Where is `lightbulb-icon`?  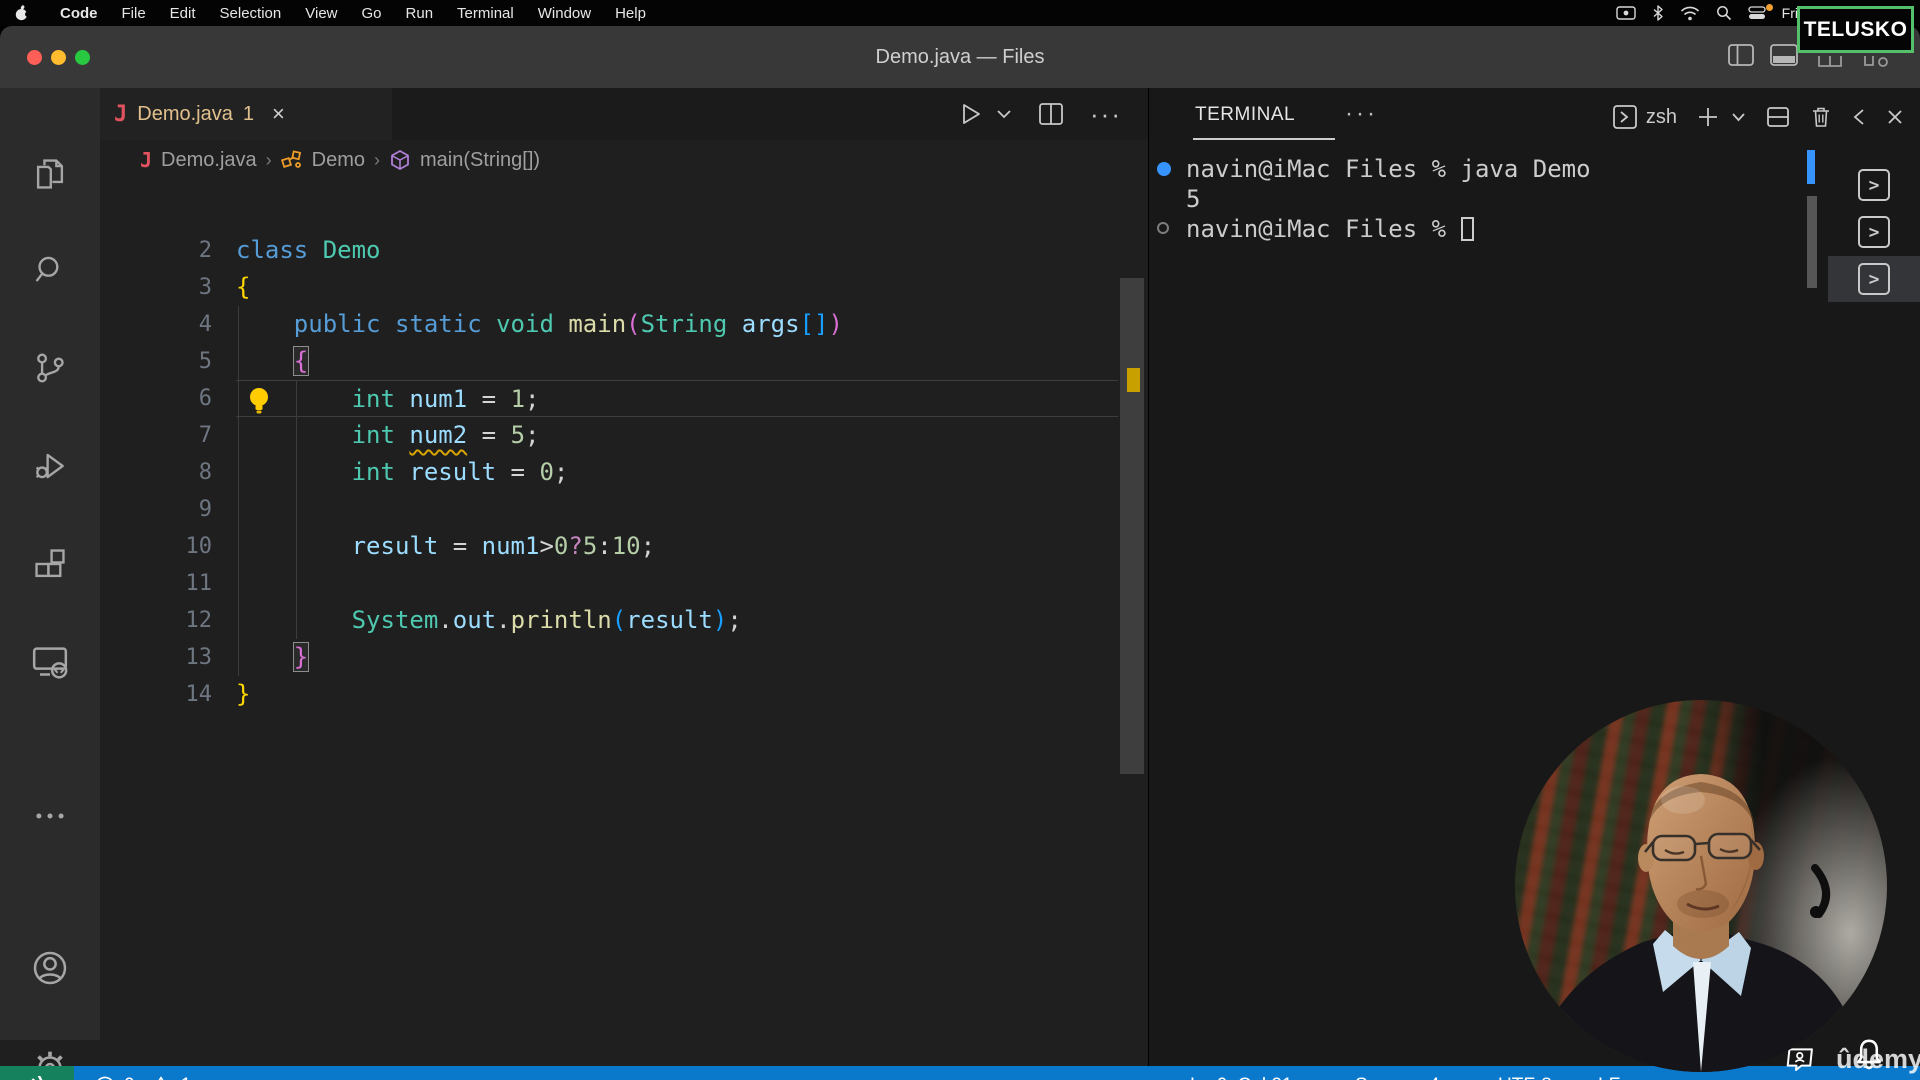
lightbulb-icon is located at coordinates (259, 403).